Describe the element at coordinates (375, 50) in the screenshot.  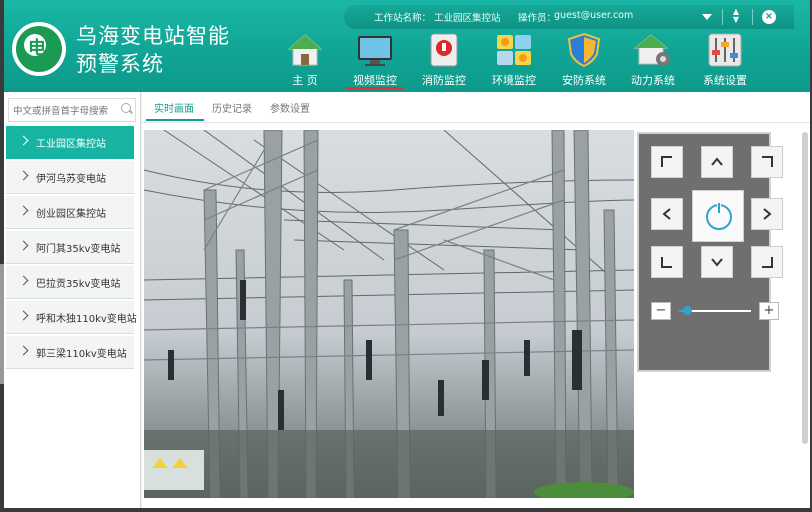
I see `monitor-icon` at that location.